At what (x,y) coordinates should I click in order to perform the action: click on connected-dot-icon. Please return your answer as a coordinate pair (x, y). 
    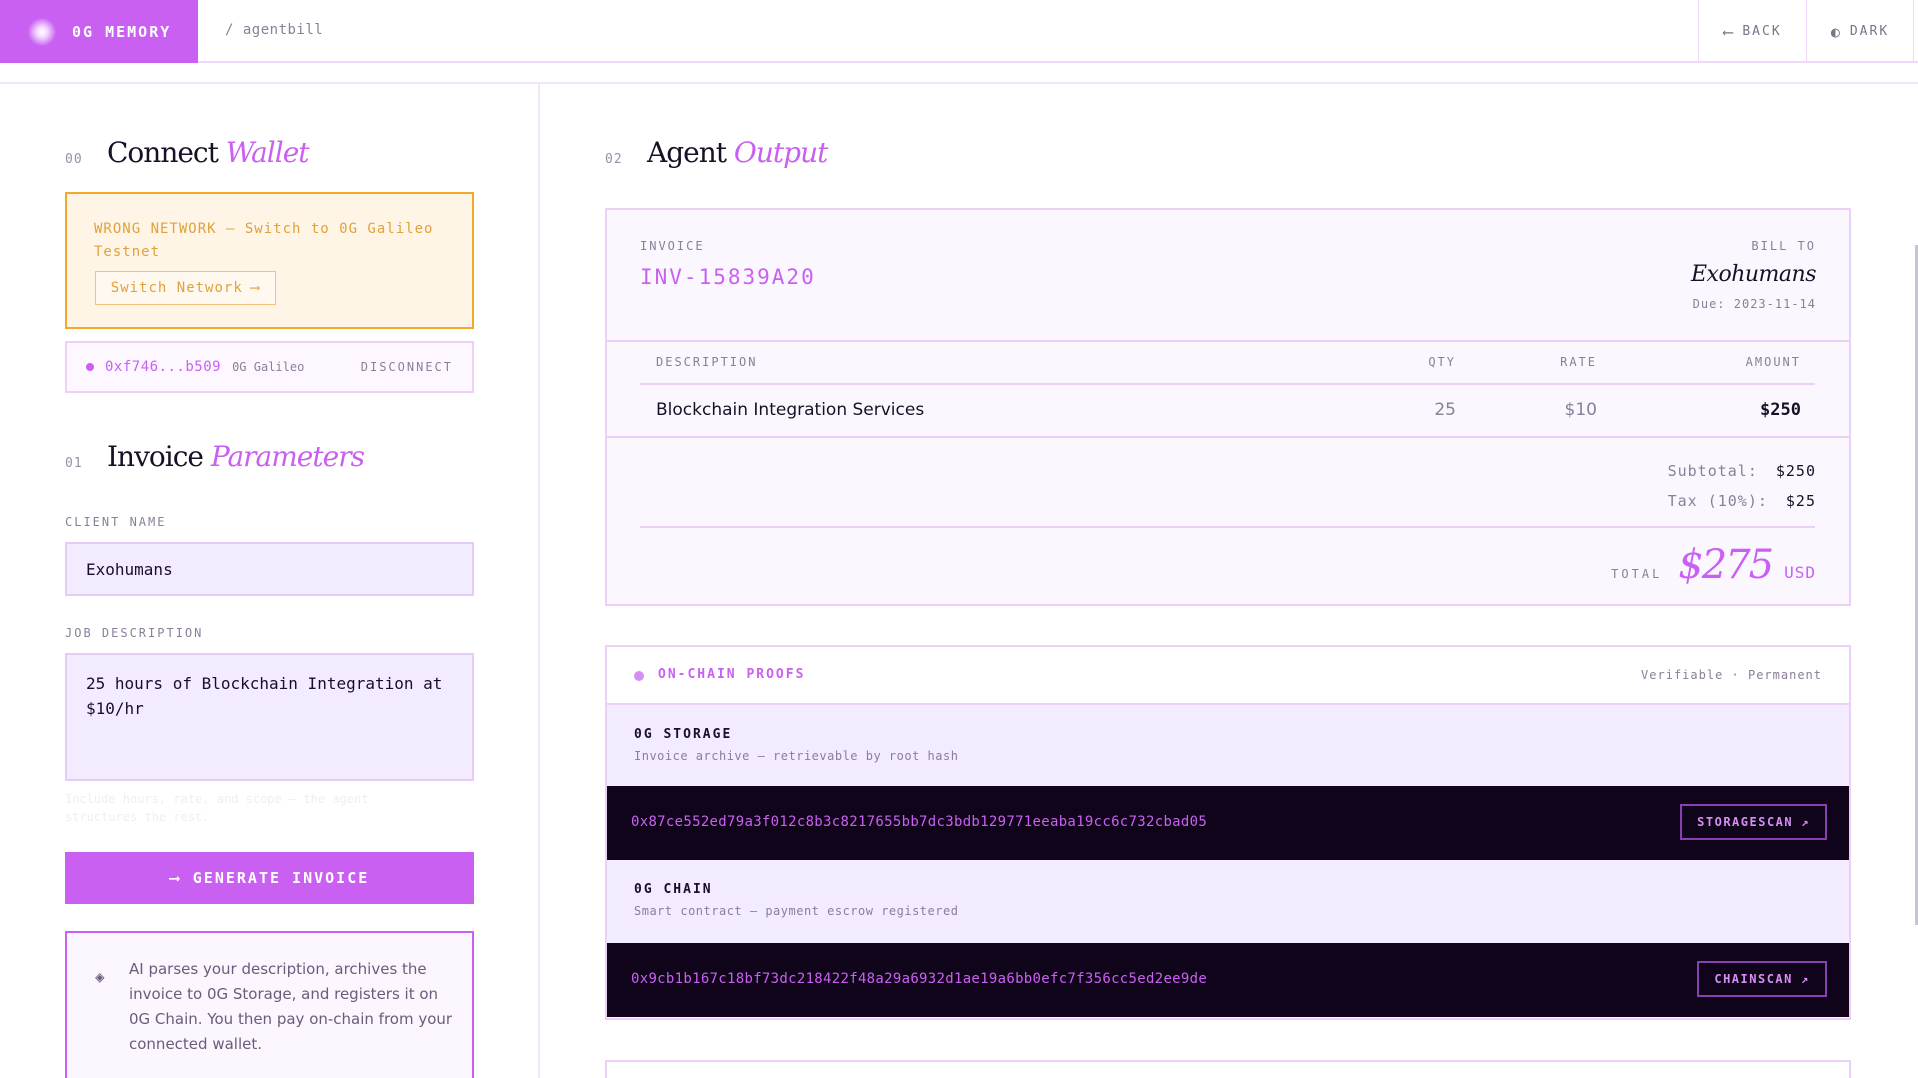
    Looking at the image, I should click on (90, 367).